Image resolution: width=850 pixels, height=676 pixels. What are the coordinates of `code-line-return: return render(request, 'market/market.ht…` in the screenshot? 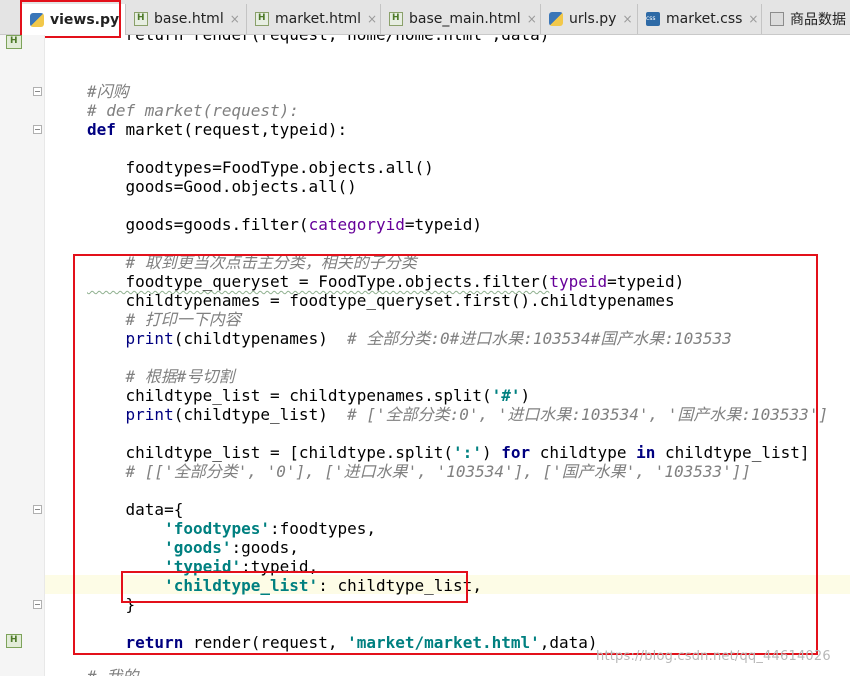 It's located at (361, 642).